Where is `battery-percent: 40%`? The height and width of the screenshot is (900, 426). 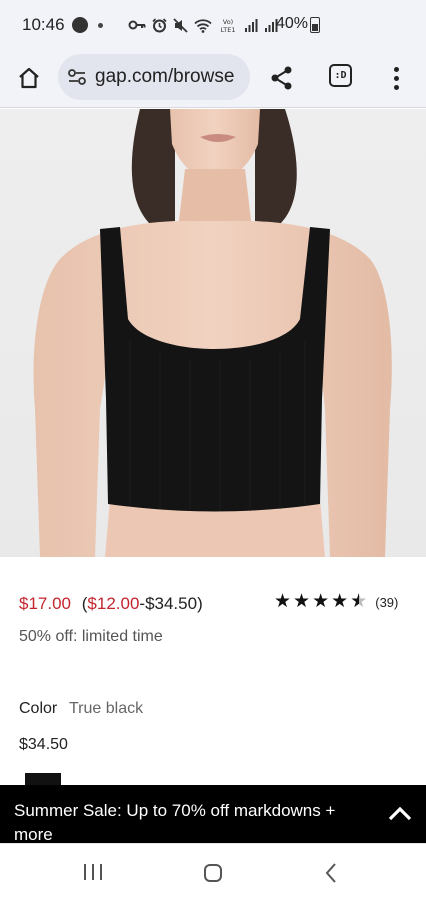
battery-percent: 40% is located at coordinates (292, 23).